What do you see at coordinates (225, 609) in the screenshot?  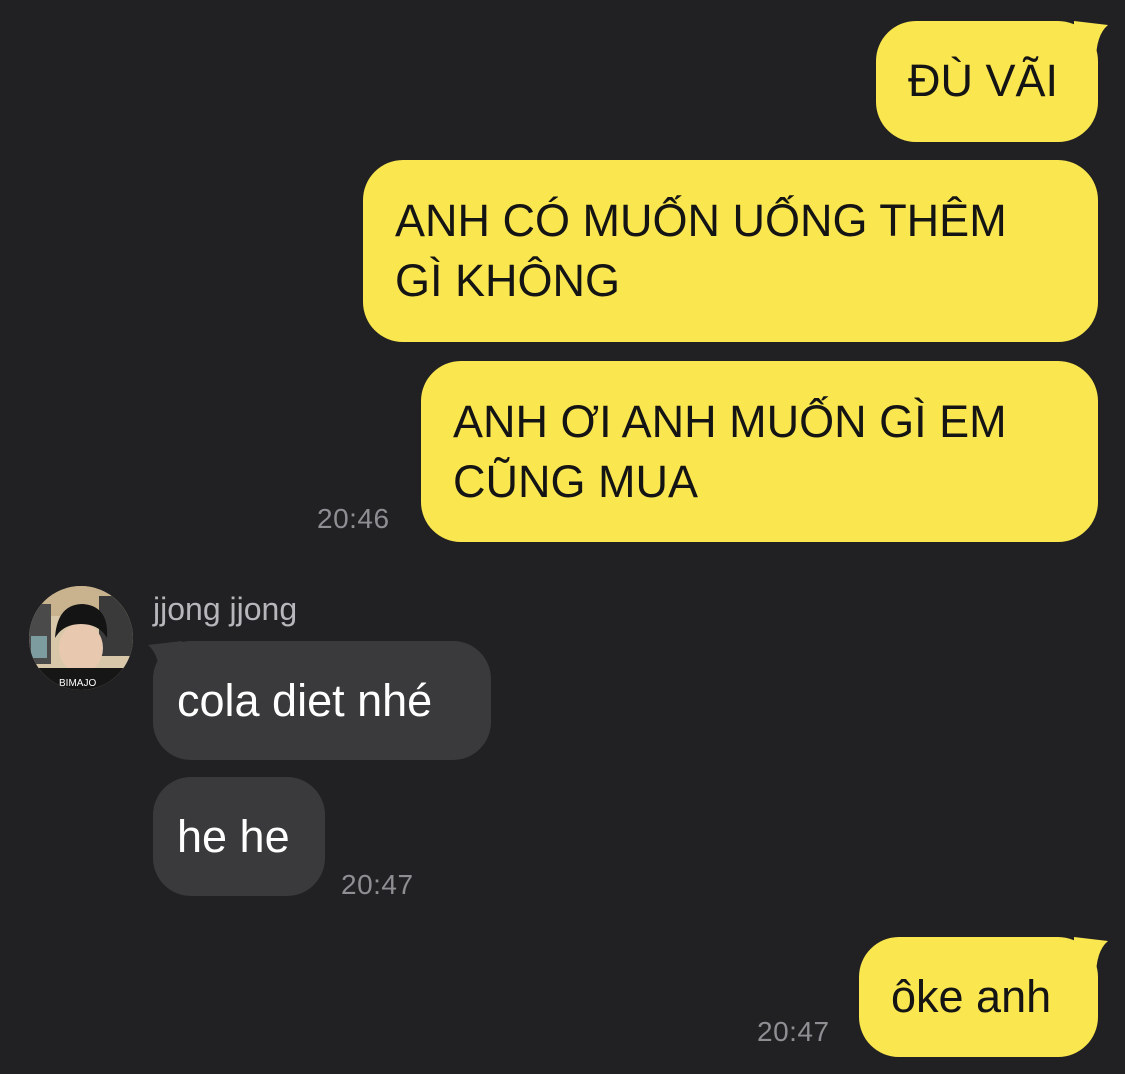 I see `sender-name: jjong jjong` at bounding box center [225, 609].